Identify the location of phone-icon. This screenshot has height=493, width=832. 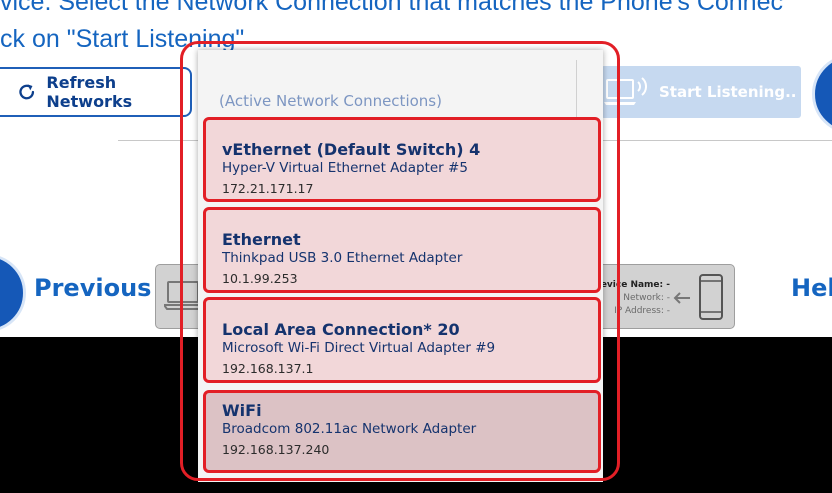
(711, 297).